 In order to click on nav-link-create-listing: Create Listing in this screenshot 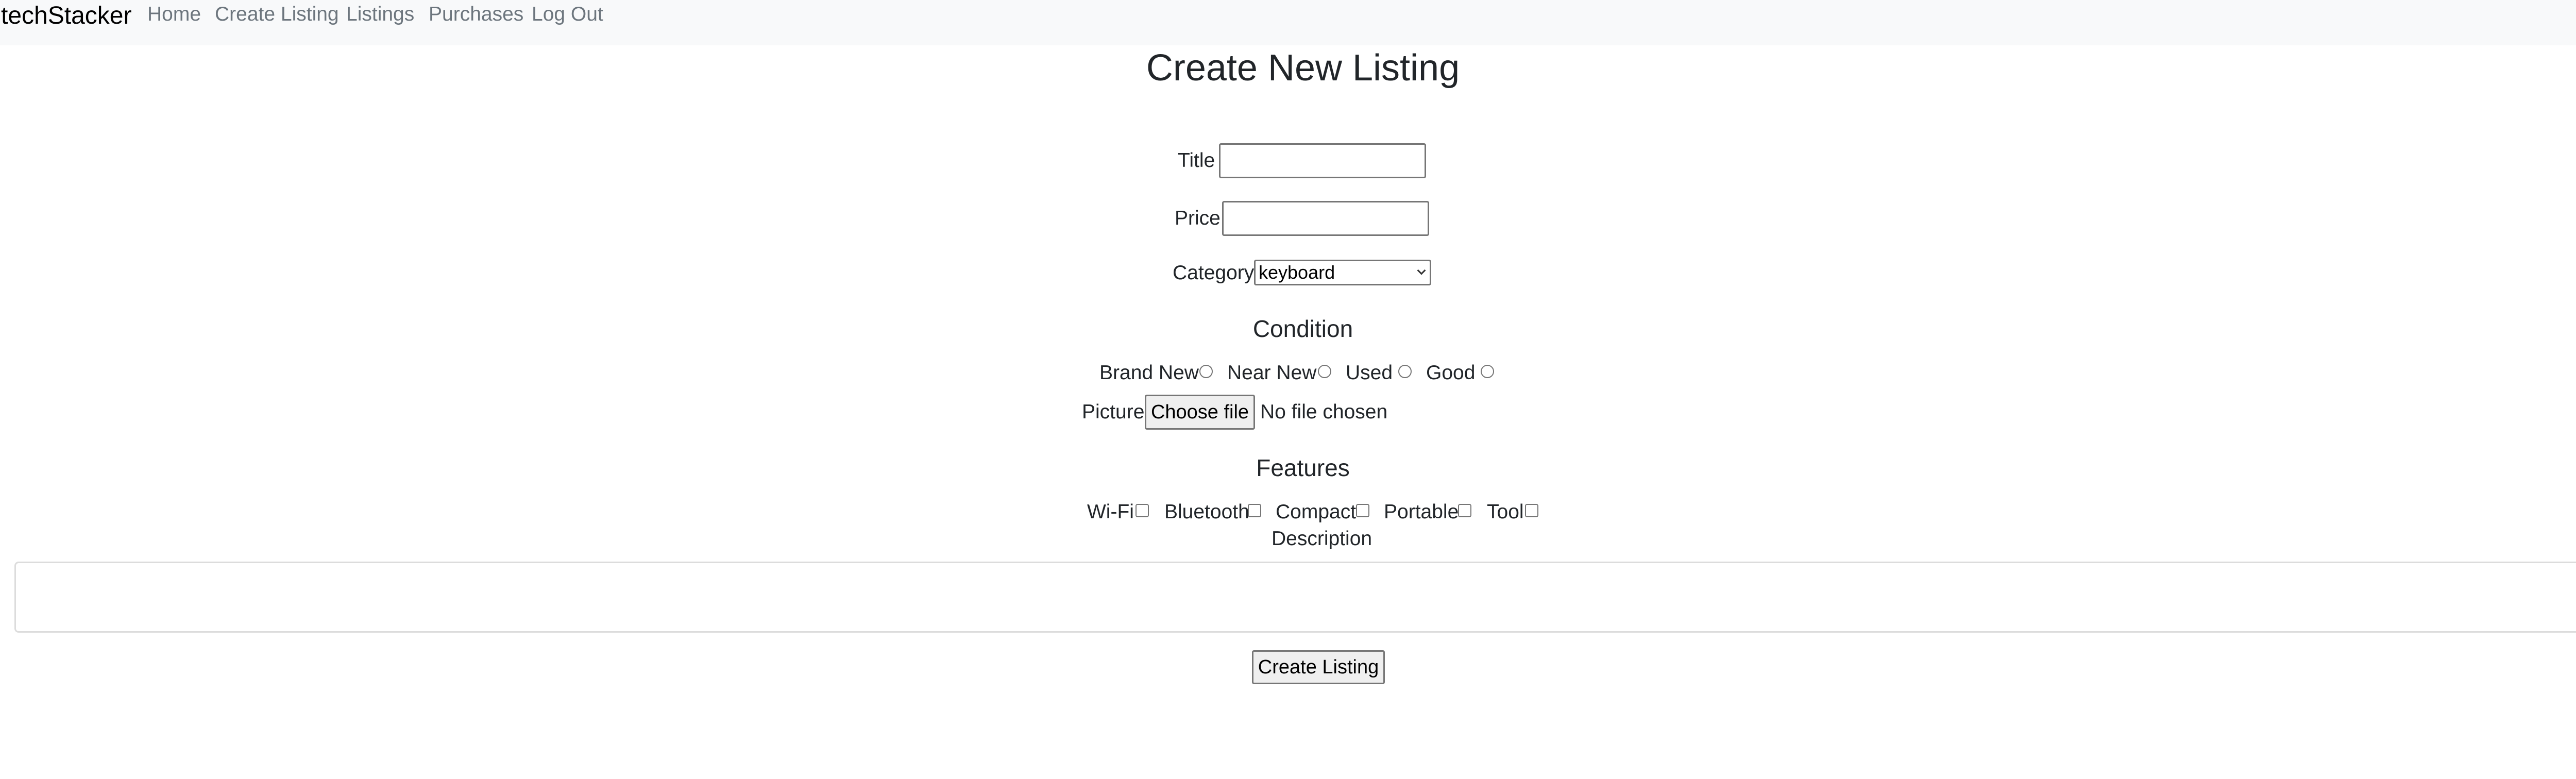, I will do `click(277, 14)`.